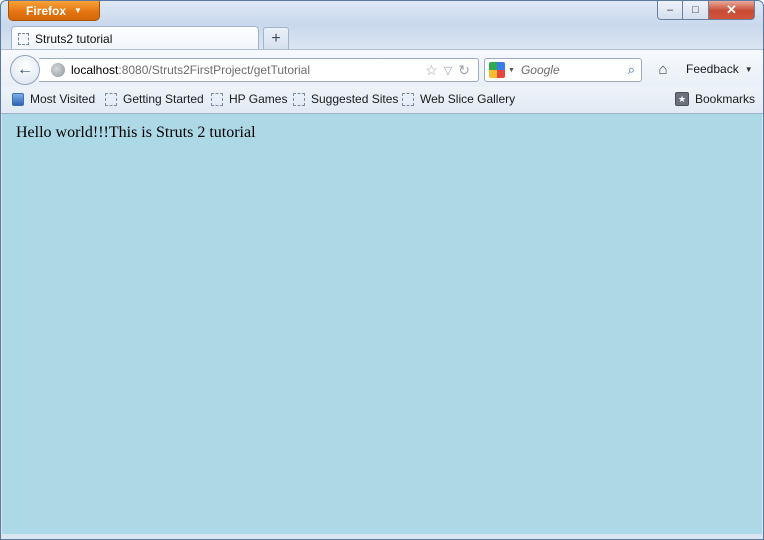 This screenshot has height=540, width=764. I want to click on home-button: ⌂, so click(663, 69).